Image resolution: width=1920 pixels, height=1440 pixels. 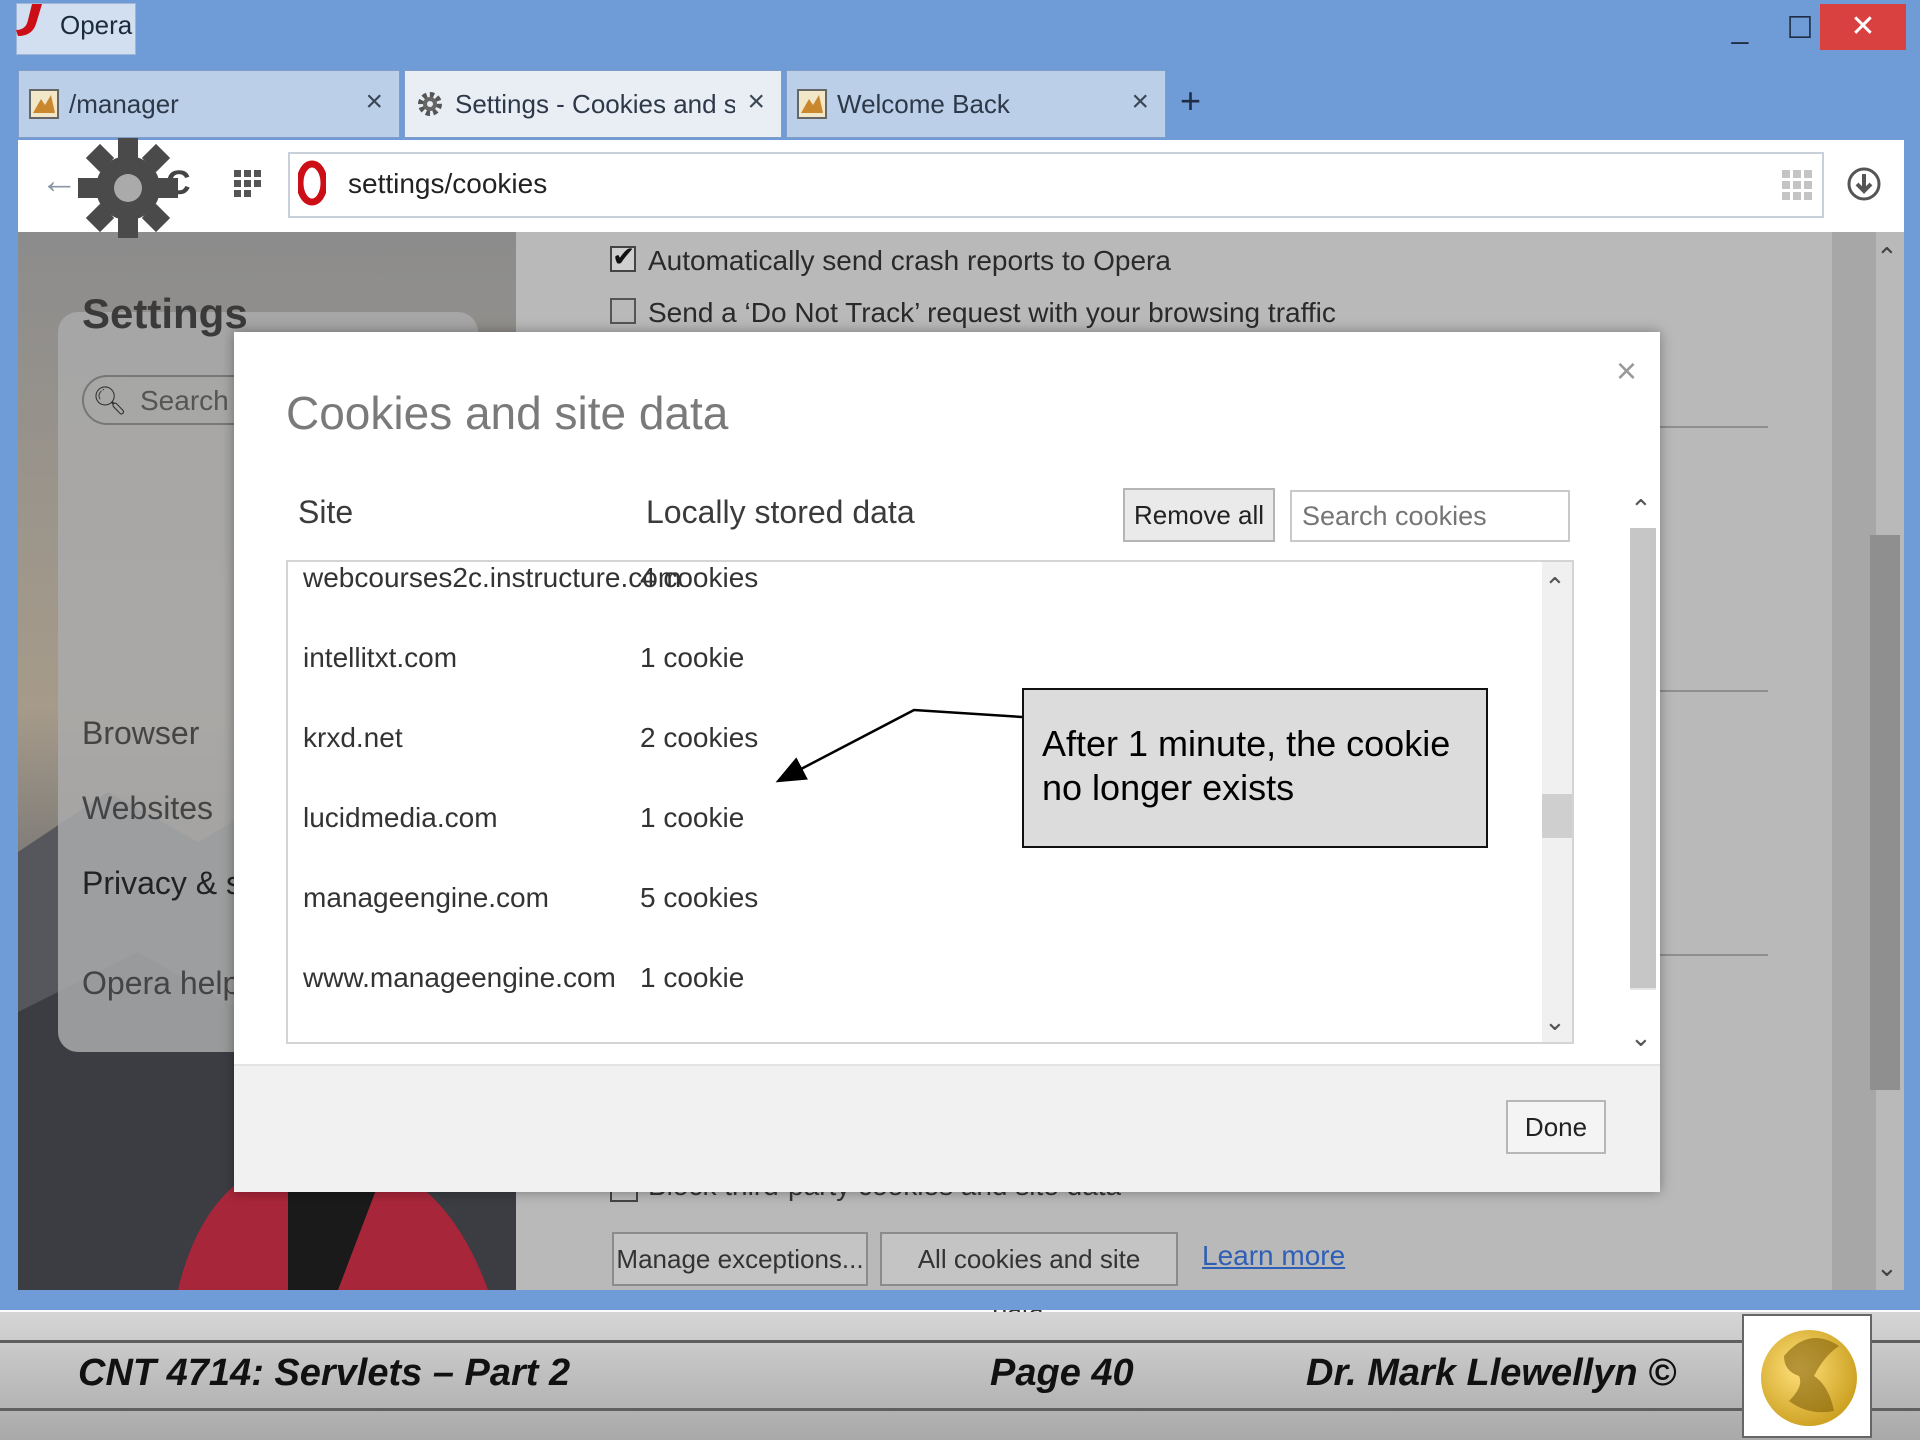 I want to click on sidebar-item-websites: Websites, so click(x=147, y=808).